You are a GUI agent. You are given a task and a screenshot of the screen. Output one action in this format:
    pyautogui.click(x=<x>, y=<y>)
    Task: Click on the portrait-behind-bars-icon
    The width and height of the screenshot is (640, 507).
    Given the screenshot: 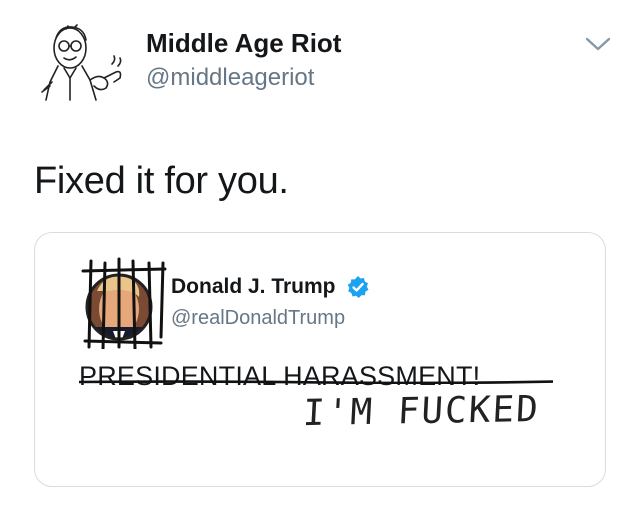 What is the action you would take?
    pyautogui.click(x=124, y=304)
    